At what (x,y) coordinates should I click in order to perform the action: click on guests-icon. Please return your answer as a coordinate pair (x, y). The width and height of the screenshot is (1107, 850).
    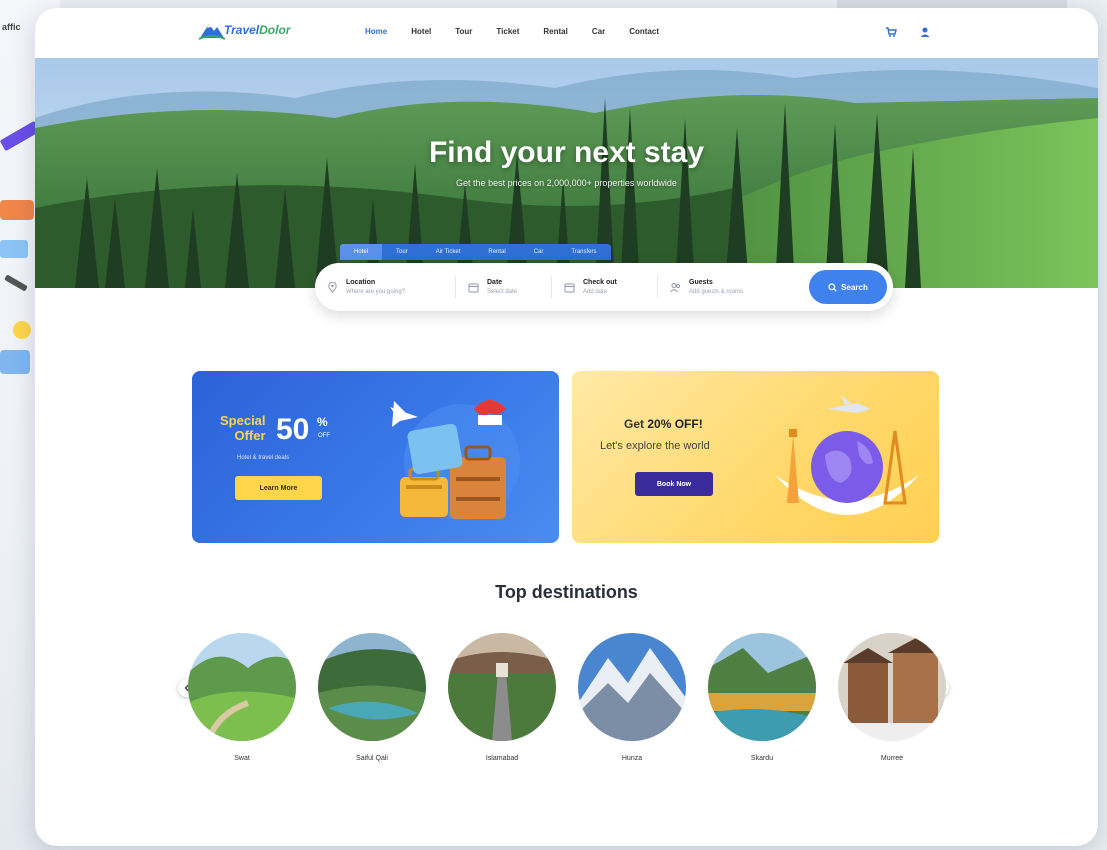
    Looking at the image, I should click on (675, 287).